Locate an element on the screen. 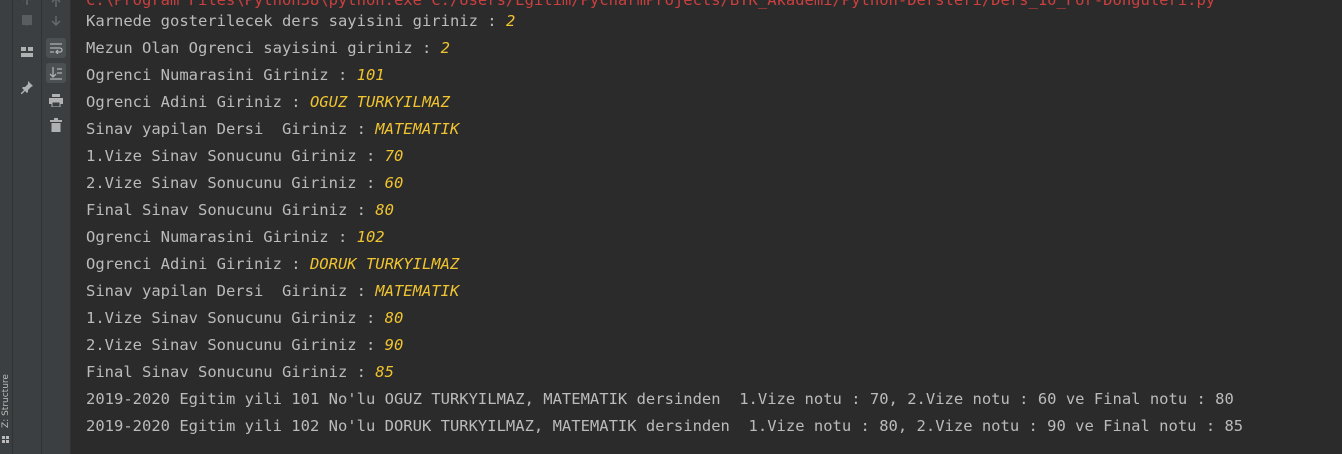  console-line: Ogrenci Adini Giriniz : DORUK TURKYILMAZ is located at coordinates (272, 264).